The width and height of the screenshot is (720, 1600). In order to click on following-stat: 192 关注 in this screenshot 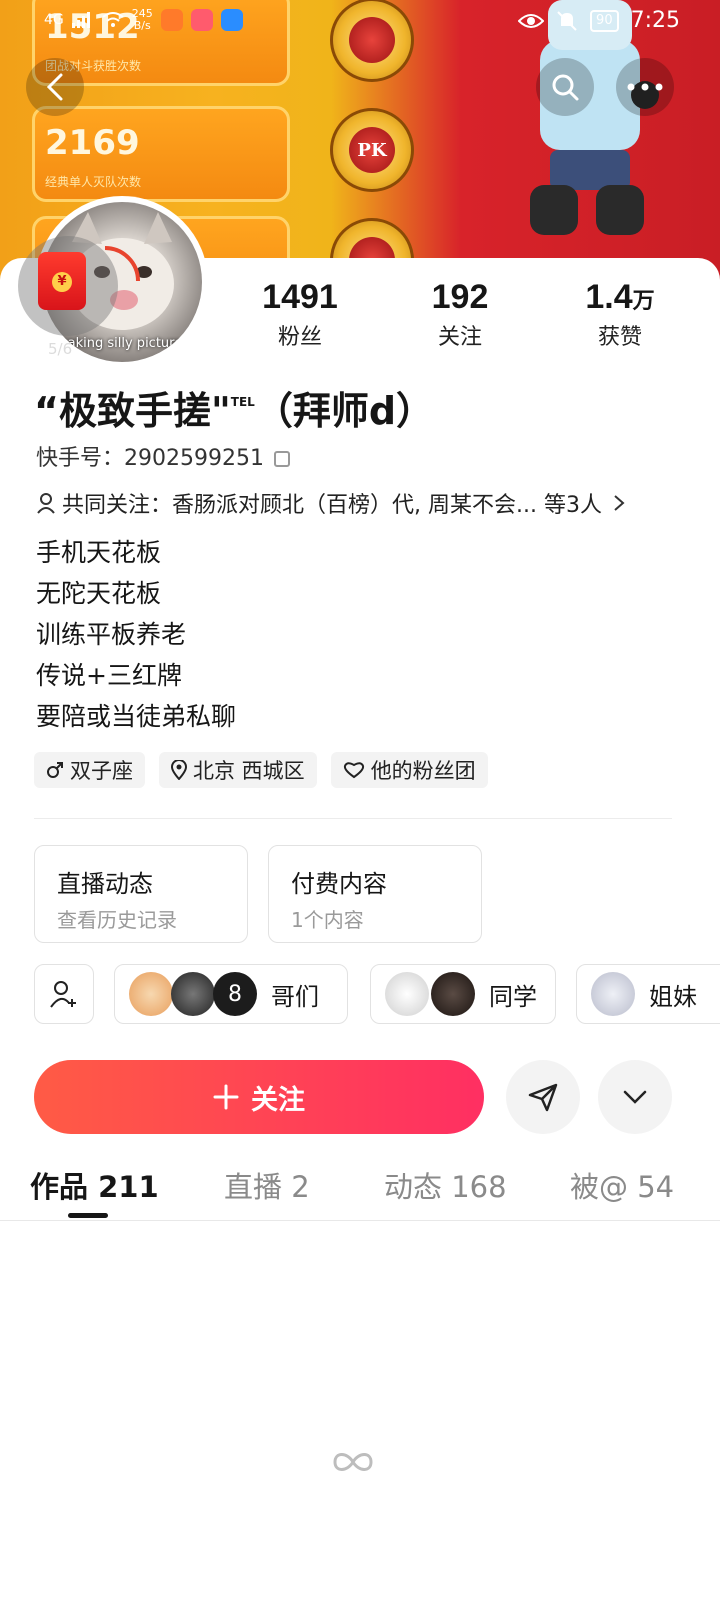, I will do `click(460, 314)`.